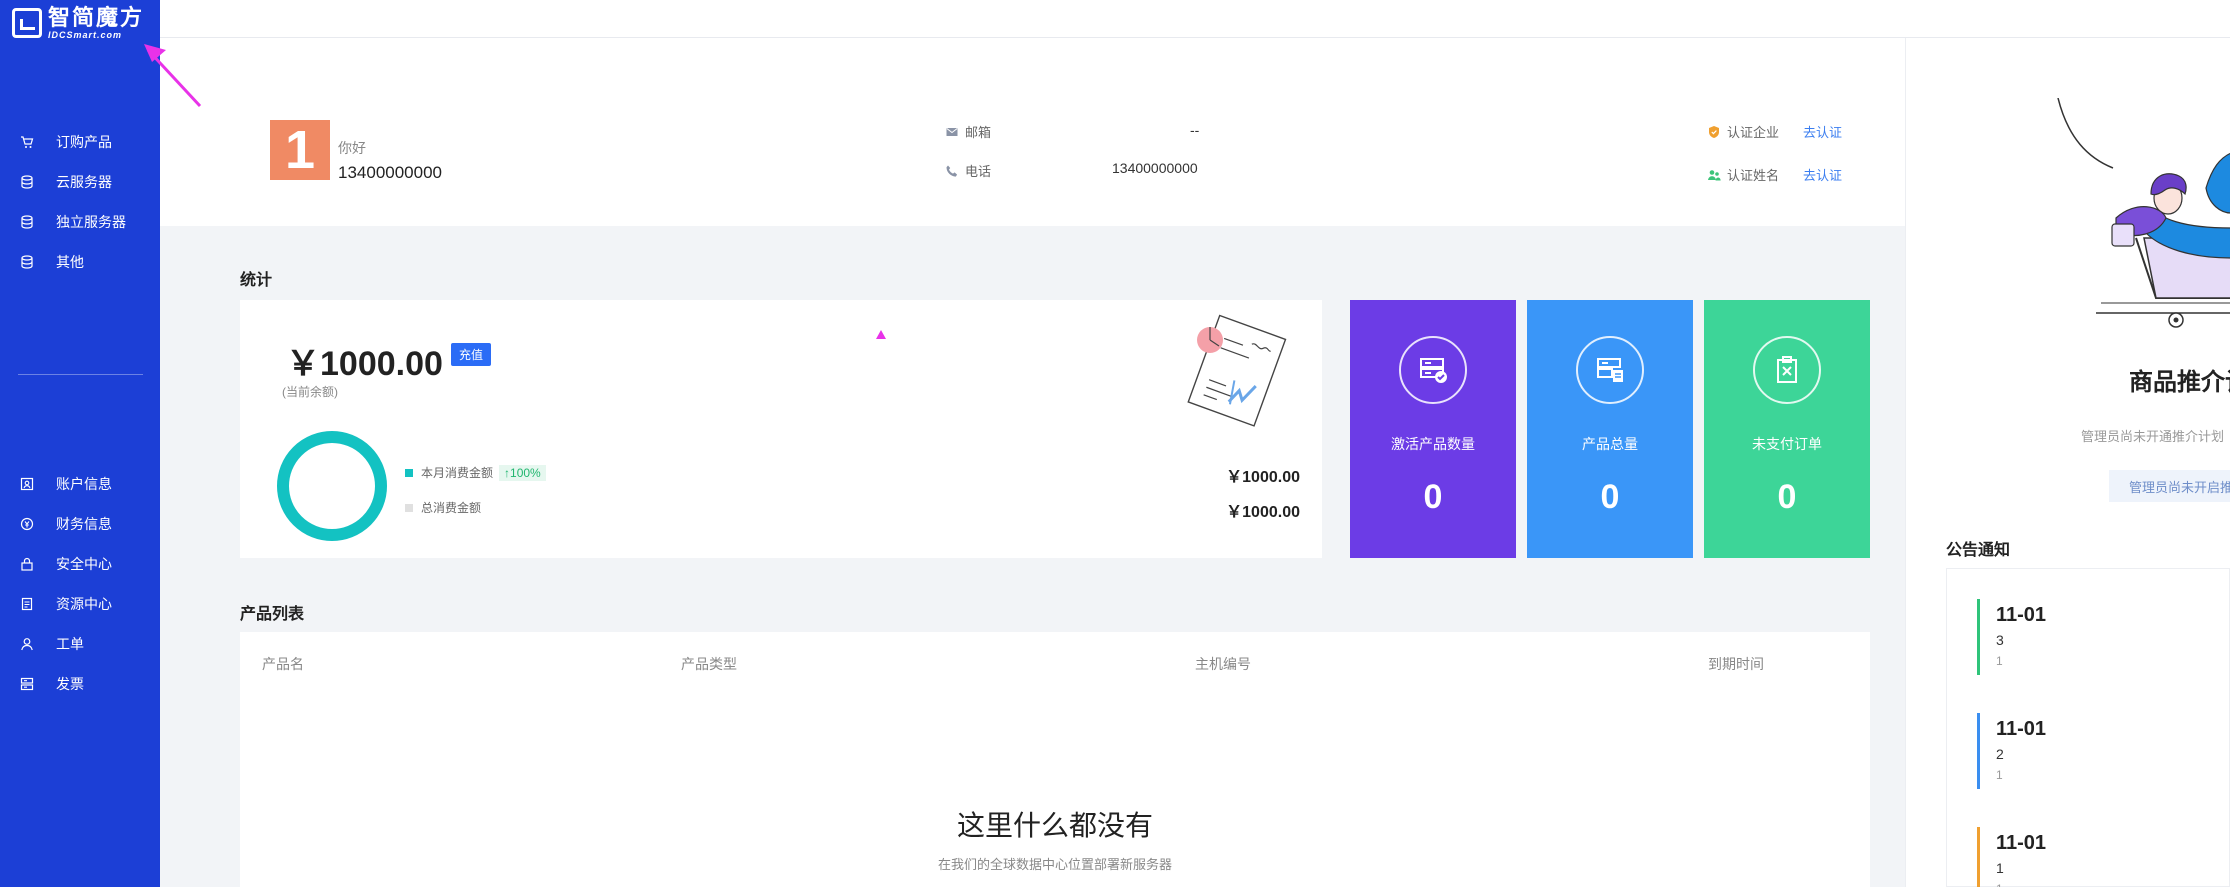 The image size is (2230, 887). Describe the element at coordinates (27, 604) in the screenshot. I see `document-icon` at that location.